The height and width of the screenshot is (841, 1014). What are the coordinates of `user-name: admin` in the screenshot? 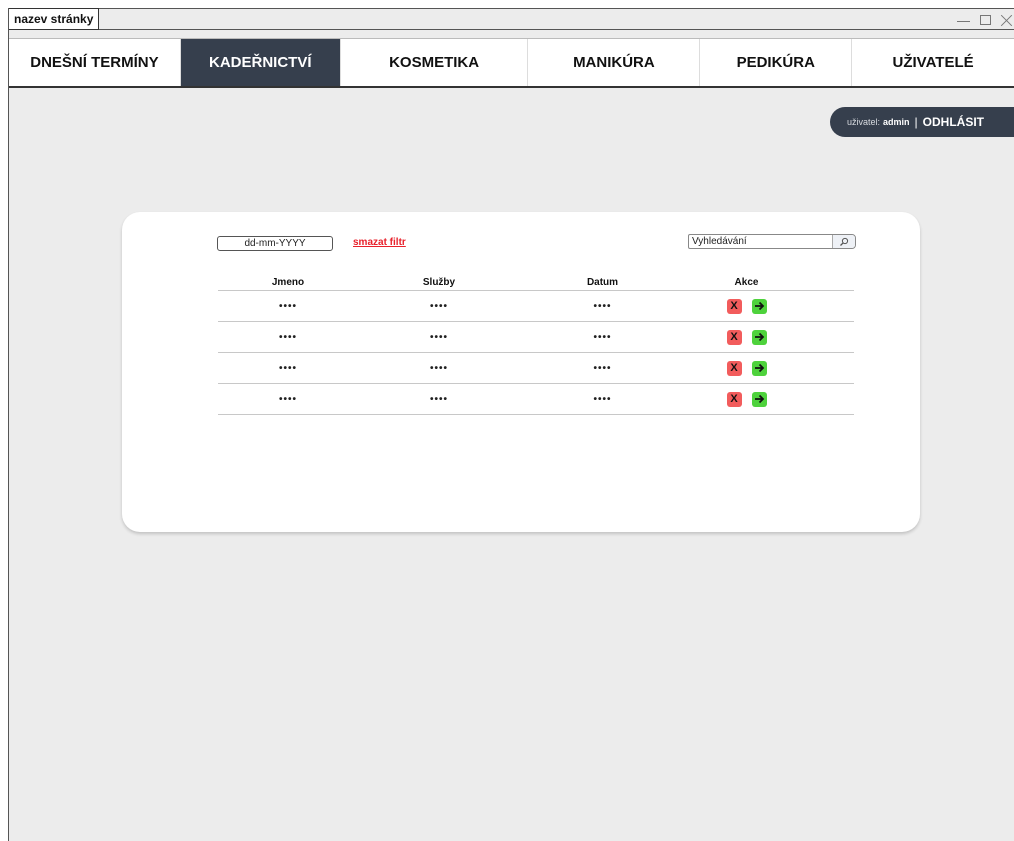 It's located at (896, 122).